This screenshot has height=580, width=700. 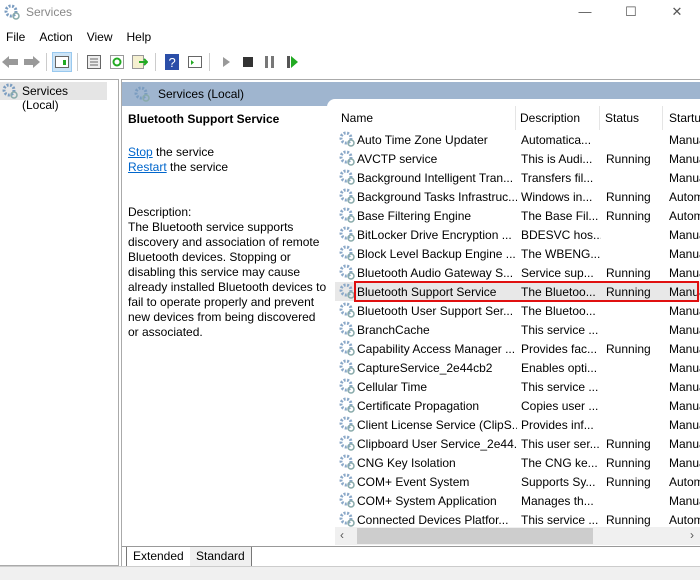 I want to click on service-name: Certificate Propagation, so click(x=418, y=406).